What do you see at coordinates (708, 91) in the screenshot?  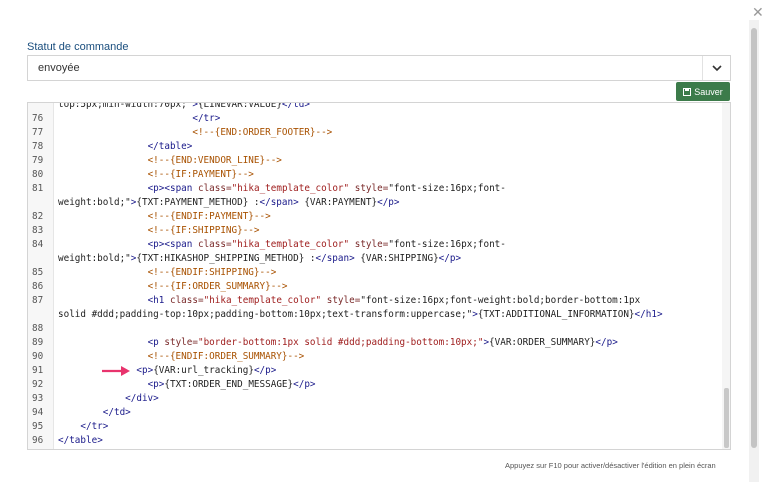 I see `save-button-label: Sauver` at bounding box center [708, 91].